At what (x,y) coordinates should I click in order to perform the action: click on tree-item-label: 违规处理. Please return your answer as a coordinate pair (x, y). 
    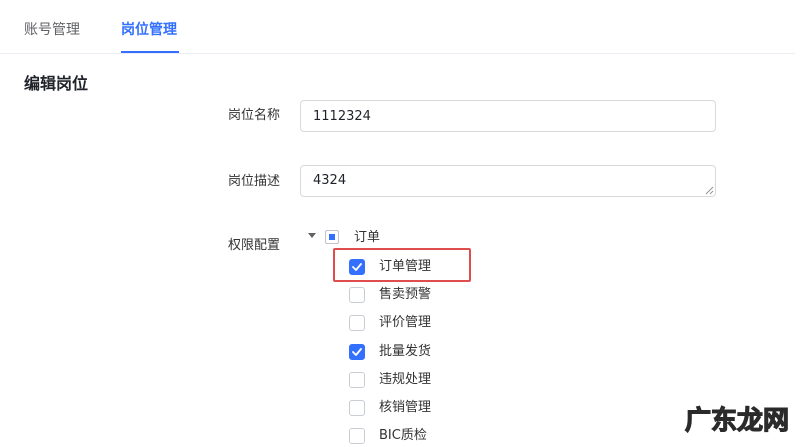
    Looking at the image, I should click on (405, 379).